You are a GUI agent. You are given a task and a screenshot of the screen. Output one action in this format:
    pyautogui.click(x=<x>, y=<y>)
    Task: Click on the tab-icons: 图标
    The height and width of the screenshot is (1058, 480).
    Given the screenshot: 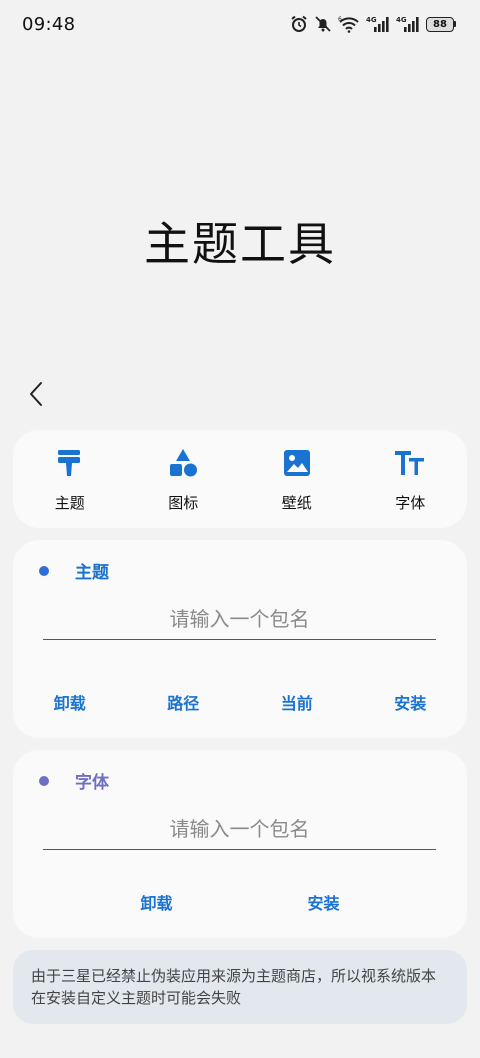 What is the action you would take?
    pyautogui.click(x=184, y=479)
    